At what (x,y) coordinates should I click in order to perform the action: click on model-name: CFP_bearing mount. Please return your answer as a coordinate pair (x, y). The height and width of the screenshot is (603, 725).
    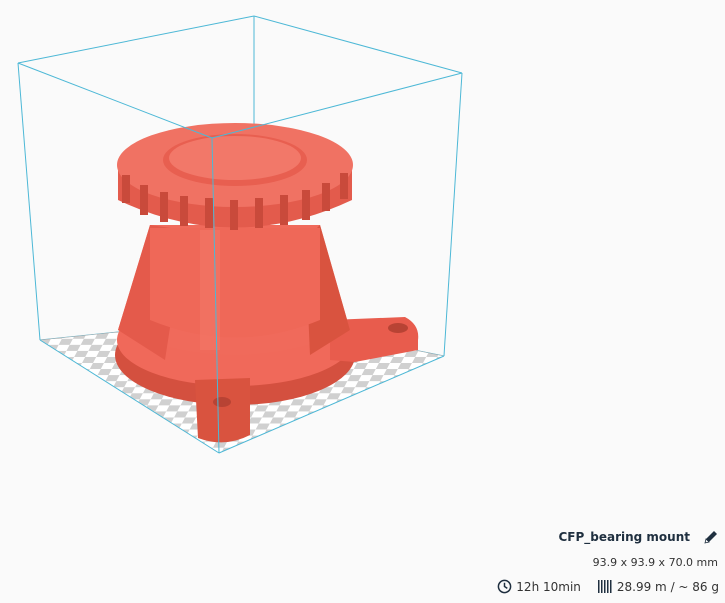
    Looking at the image, I should click on (624, 537).